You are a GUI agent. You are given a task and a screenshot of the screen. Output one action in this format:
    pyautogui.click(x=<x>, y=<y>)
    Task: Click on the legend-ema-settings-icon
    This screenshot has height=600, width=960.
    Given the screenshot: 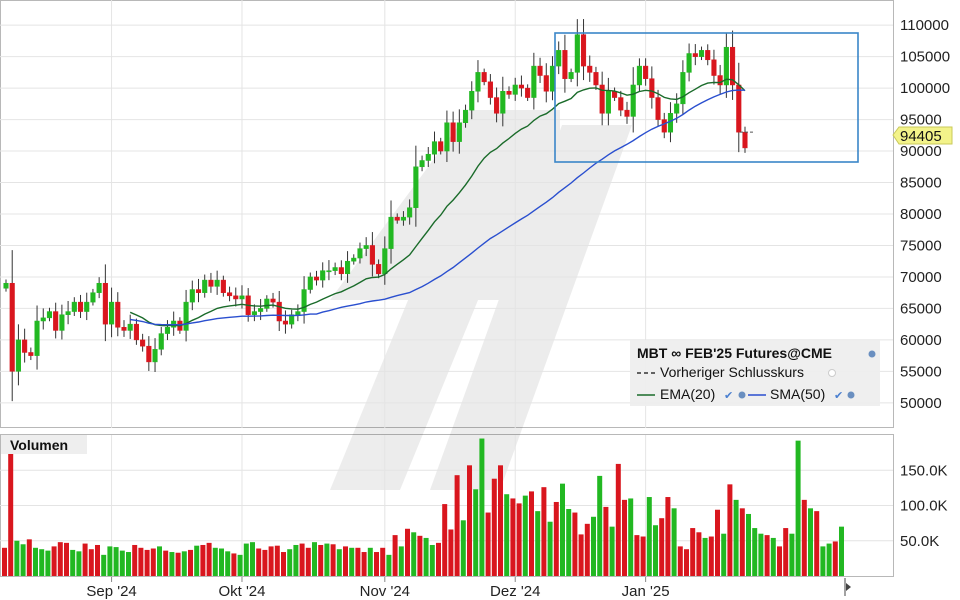 What is the action you would take?
    pyautogui.click(x=742, y=395)
    